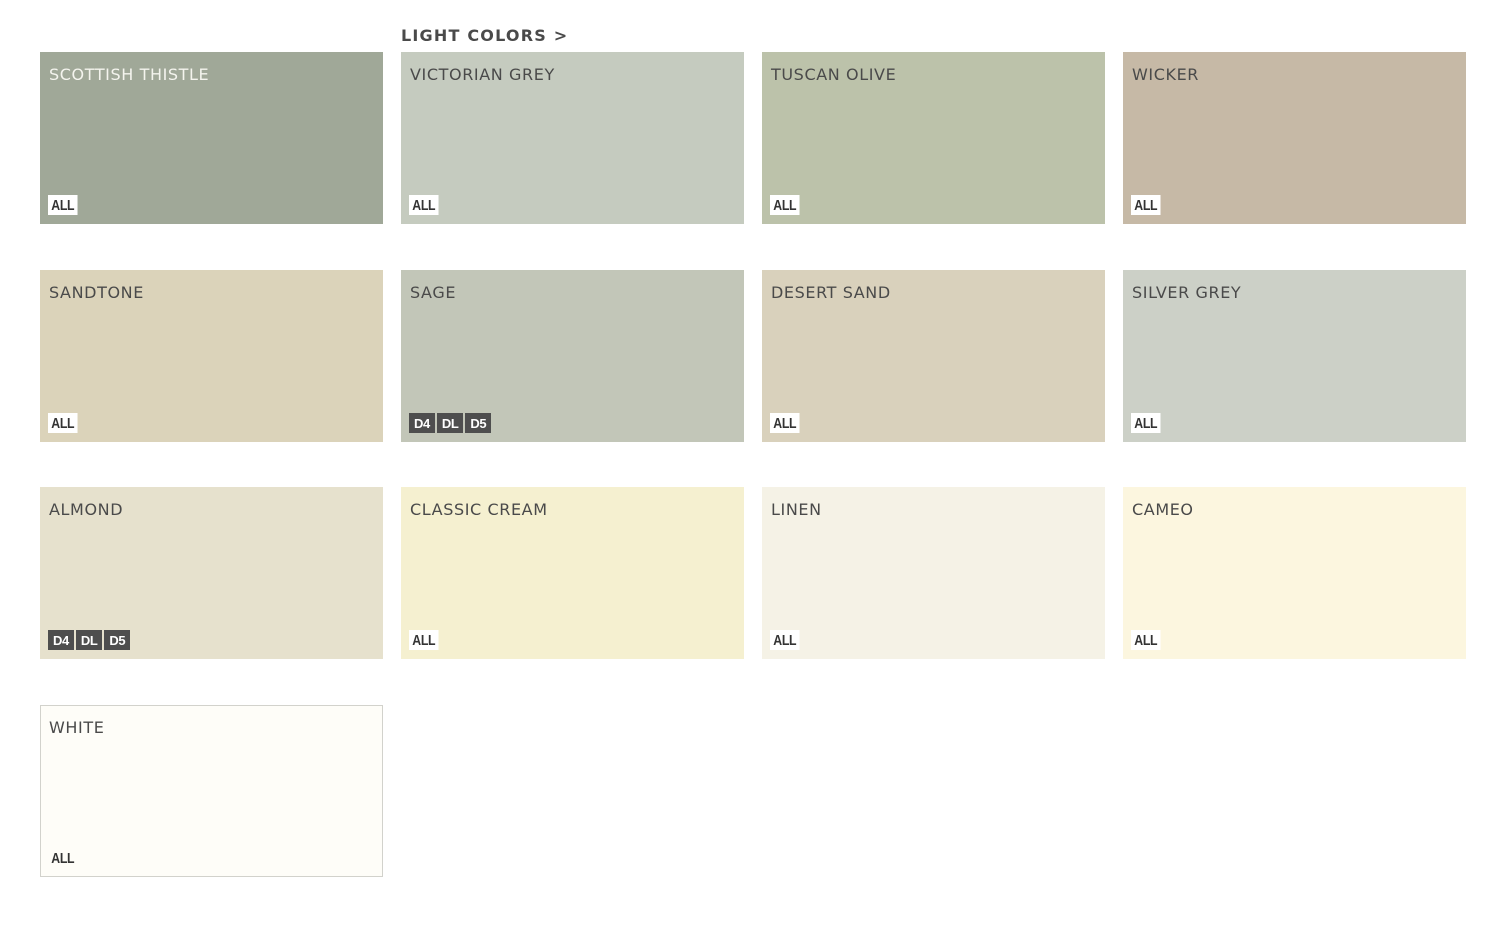 This screenshot has height=926, width=1500. Describe the element at coordinates (484, 35) in the screenshot. I see `light-colors-link: LIGHT COLORS >` at that location.